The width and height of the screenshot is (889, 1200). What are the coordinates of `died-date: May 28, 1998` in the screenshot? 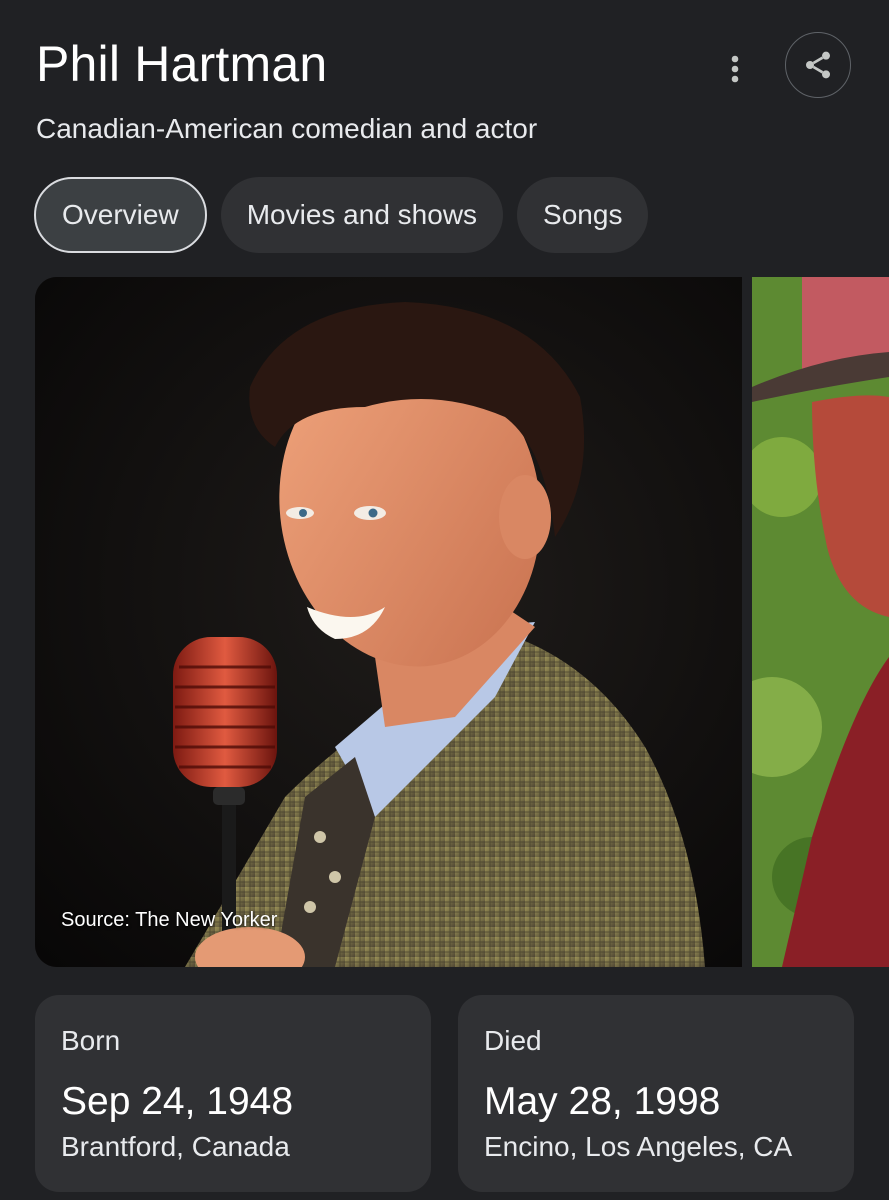 It's located at (602, 1101).